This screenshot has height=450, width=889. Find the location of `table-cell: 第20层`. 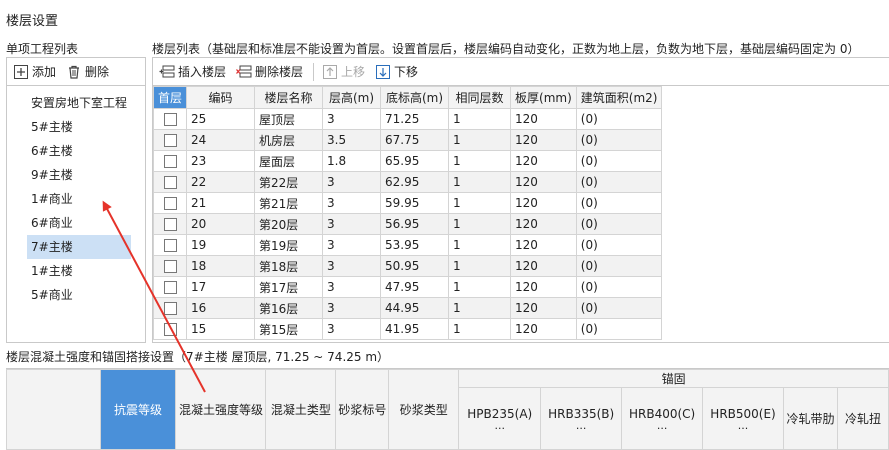

table-cell: 第20层 is located at coordinates (289, 224).